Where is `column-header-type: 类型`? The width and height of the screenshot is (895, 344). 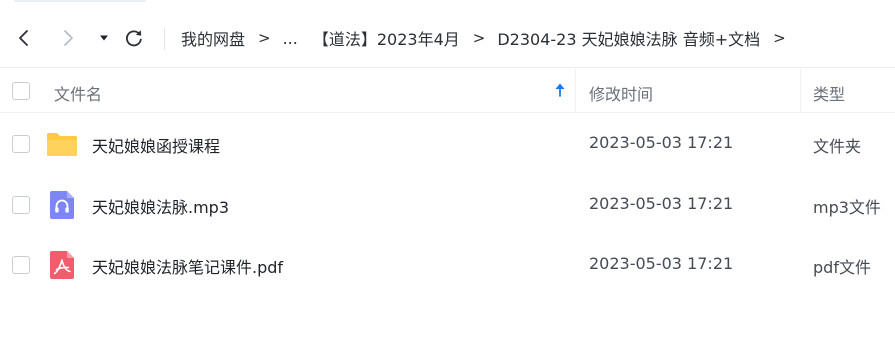 column-header-type: 类型 is located at coordinates (829, 93).